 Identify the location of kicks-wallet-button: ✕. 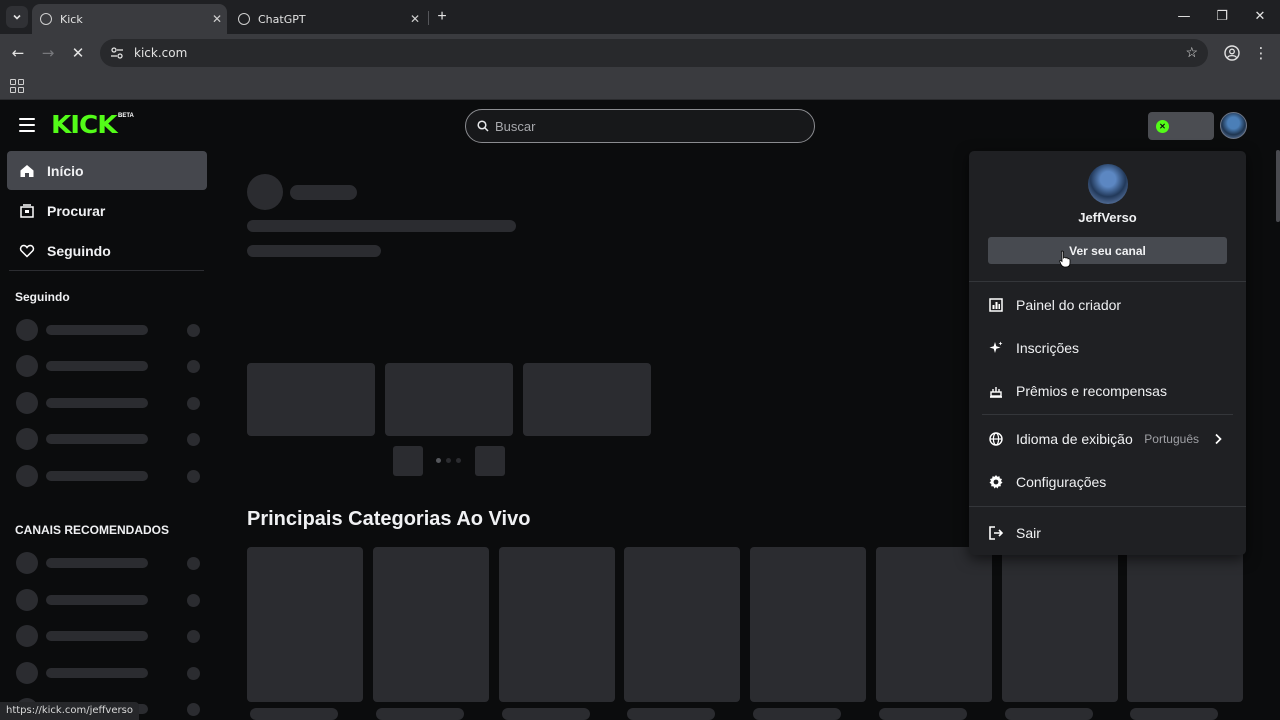
(1181, 126).